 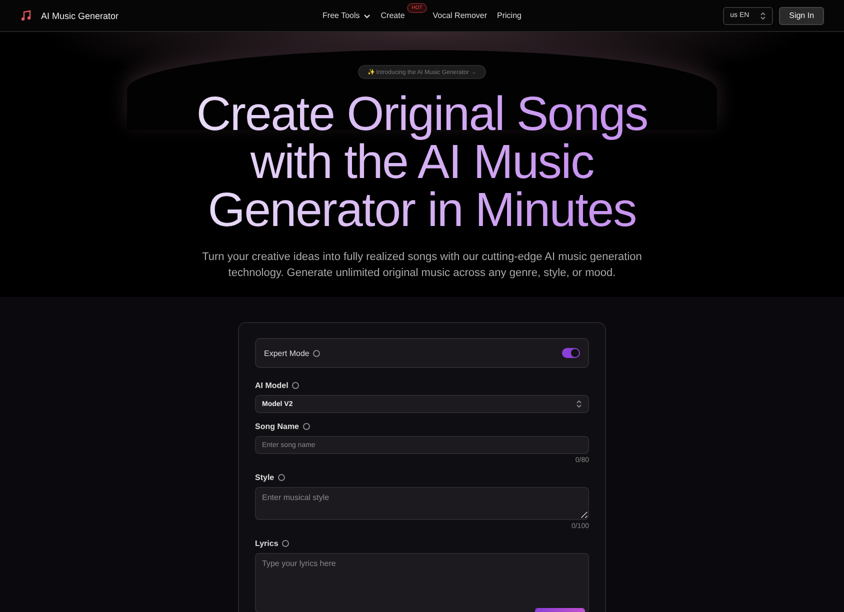 What do you see at coordinates (571, 353) in the screenshot?
I see `toggle-switch` at bounding box center [571, 353].